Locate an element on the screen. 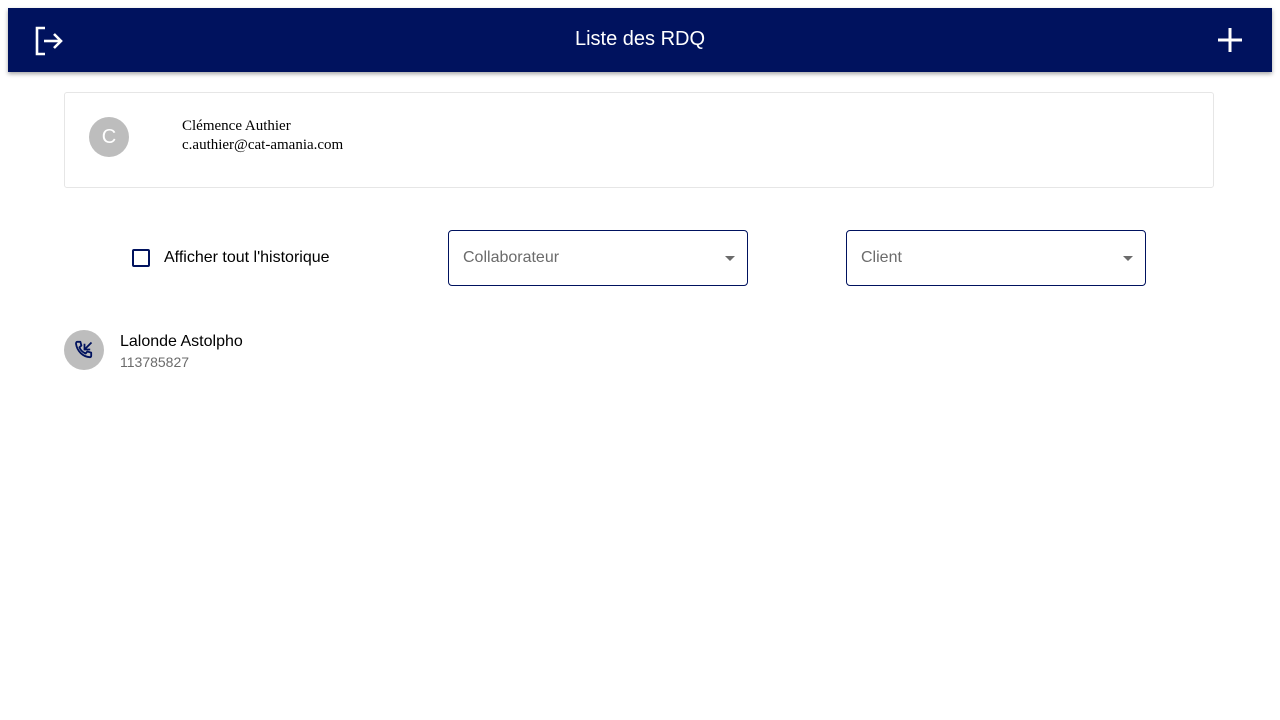 This screenshot has height=720, width=1280. page-title: Liste des RDQ is located at coordinates (640, 39).